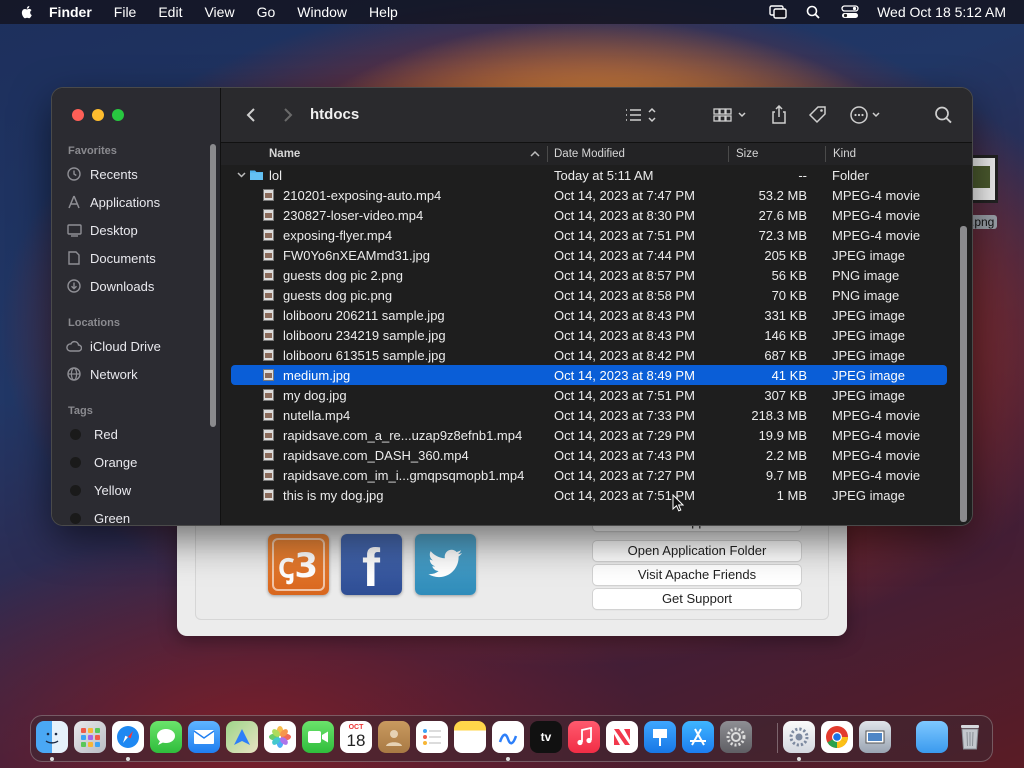 The height and width of the screenshot is (768, 1024). Describe the element at coordinates (110, 286) in the screenshot. I see `sidebar-item-downloads: Downloads` at that location.